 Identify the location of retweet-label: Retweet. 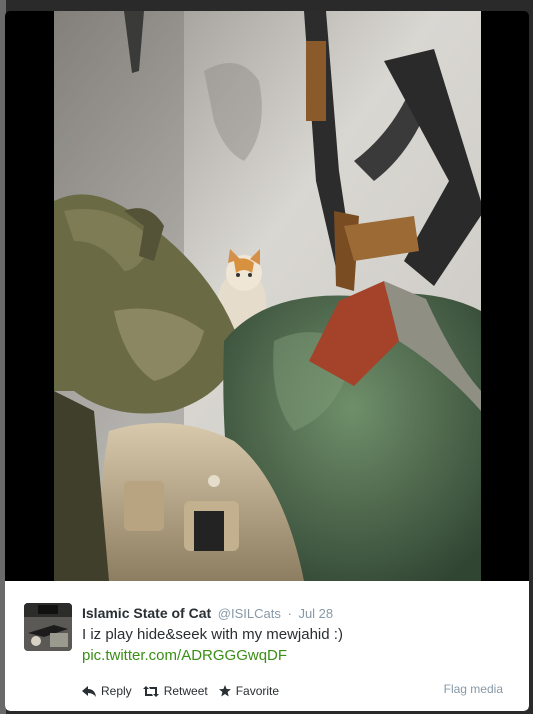
(185, 691).